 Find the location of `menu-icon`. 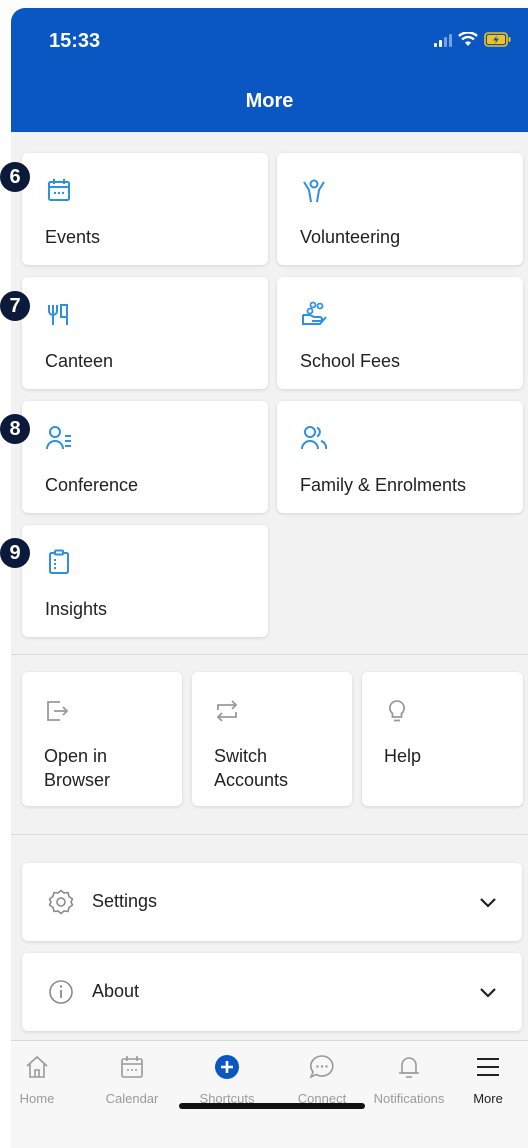

menu-icon is located at coordinates (488, 1067).